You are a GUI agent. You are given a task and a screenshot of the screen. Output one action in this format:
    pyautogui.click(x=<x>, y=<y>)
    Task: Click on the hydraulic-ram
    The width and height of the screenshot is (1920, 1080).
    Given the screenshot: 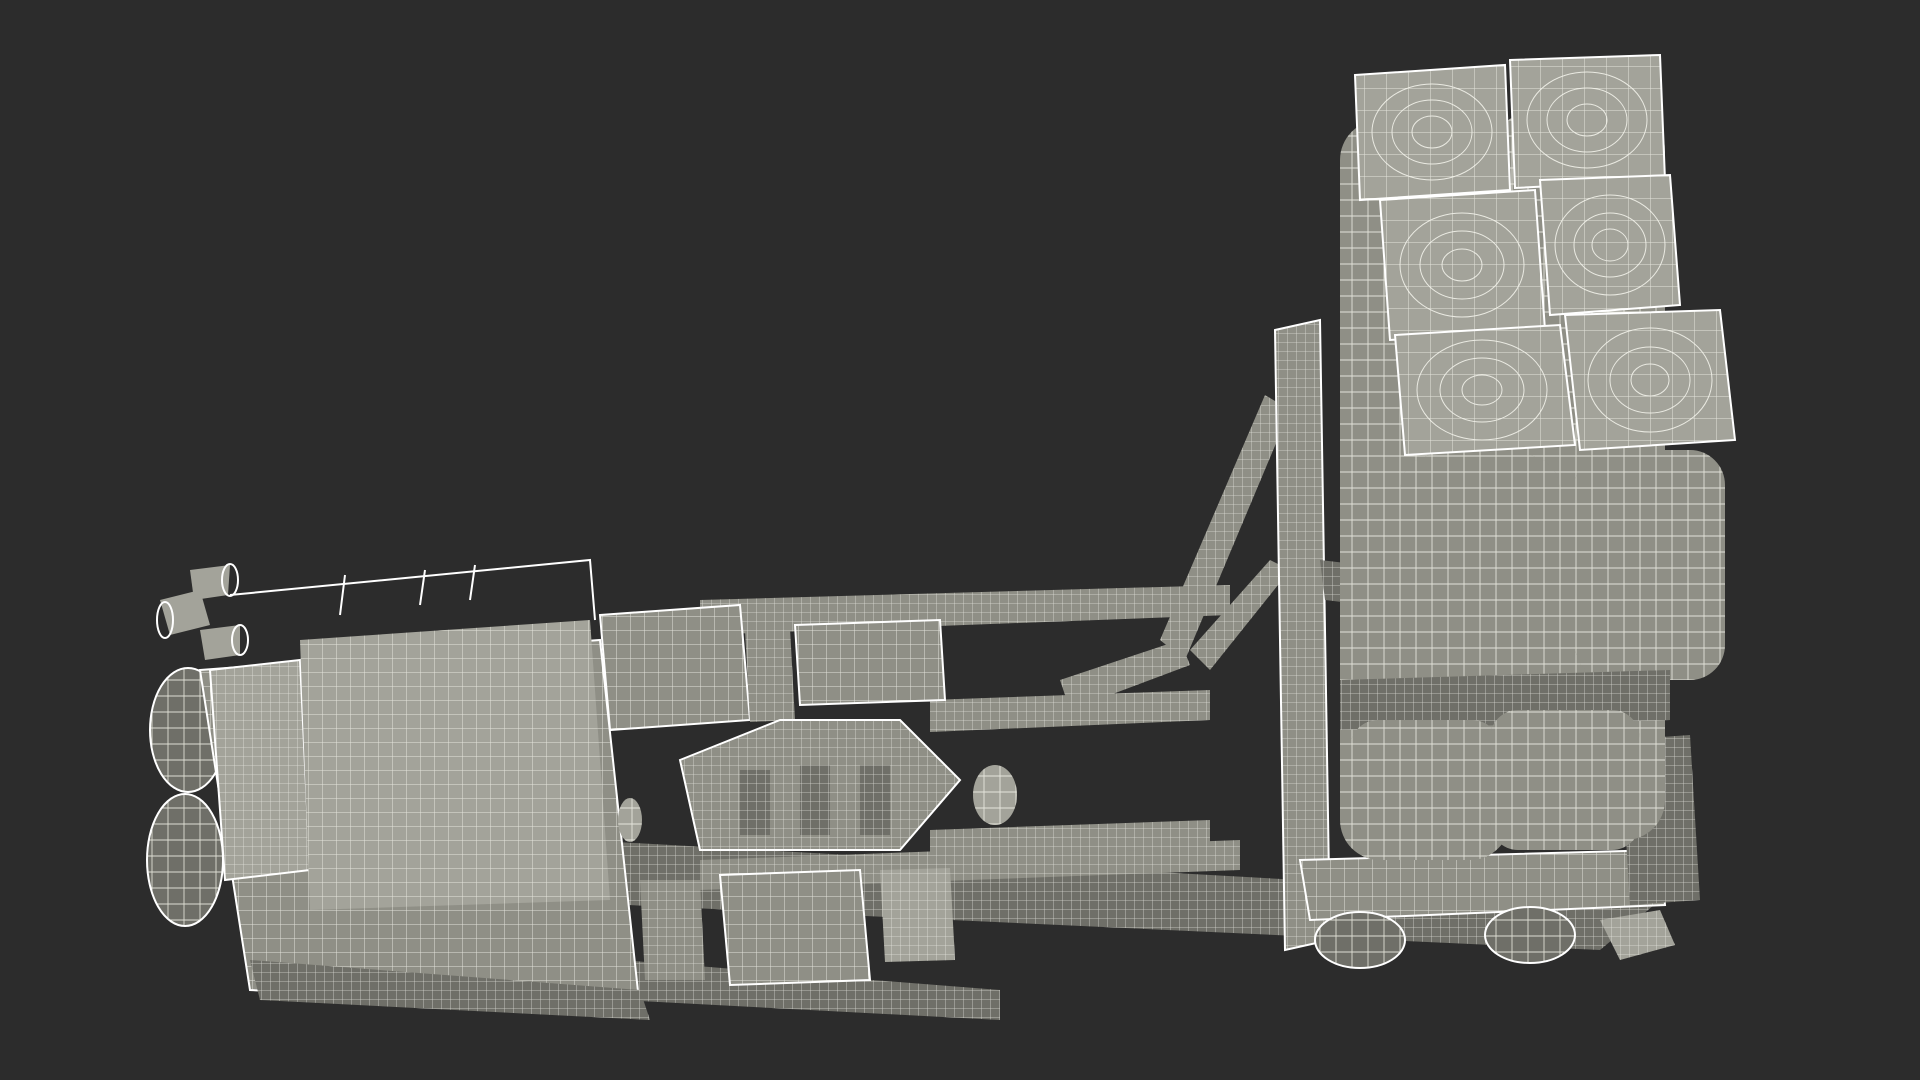 What is the action you would take?
    pyautogui.click(x=1175, y=552)
    